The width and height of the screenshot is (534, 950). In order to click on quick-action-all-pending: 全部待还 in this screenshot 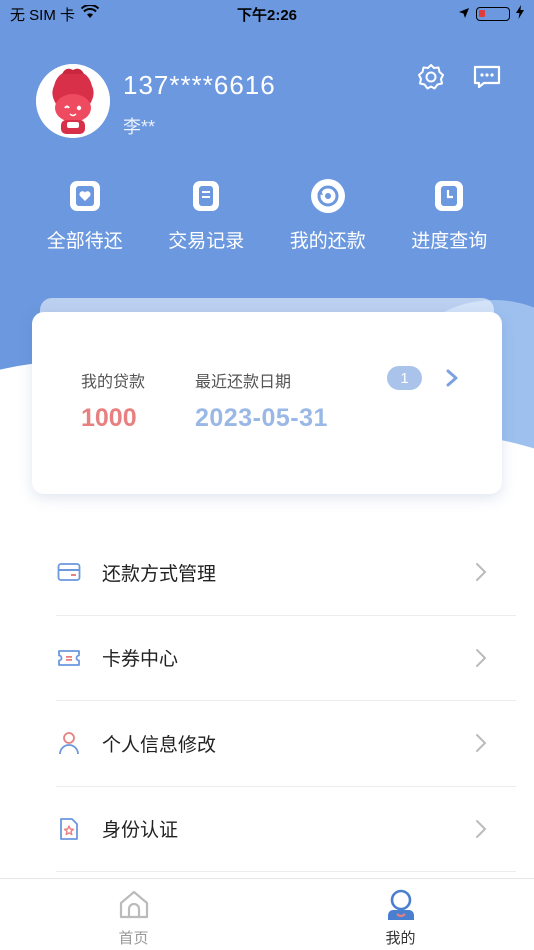, I will do `click(85, 214)`.